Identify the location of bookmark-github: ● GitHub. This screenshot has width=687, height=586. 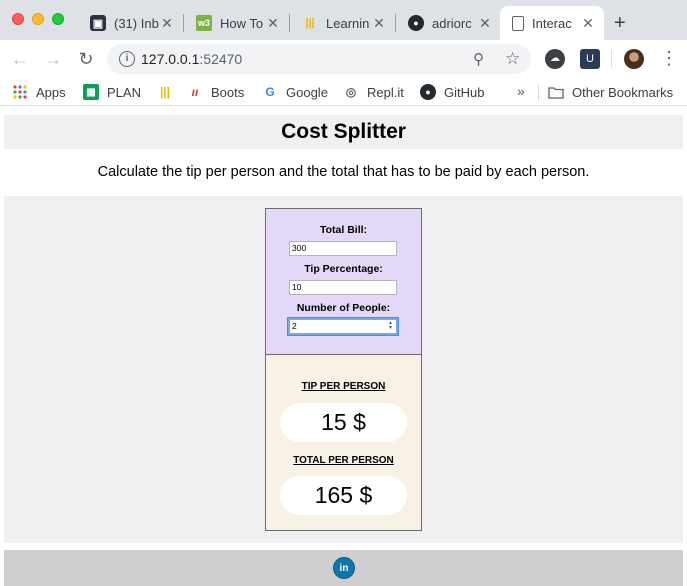
(452, 92).